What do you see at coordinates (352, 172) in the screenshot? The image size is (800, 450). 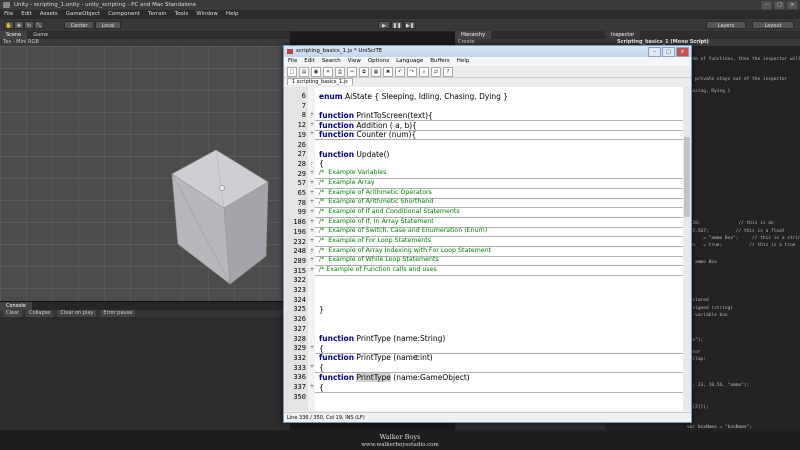 I see `code-comment-line: /* Example Variables` at bounding box center [352, 172].